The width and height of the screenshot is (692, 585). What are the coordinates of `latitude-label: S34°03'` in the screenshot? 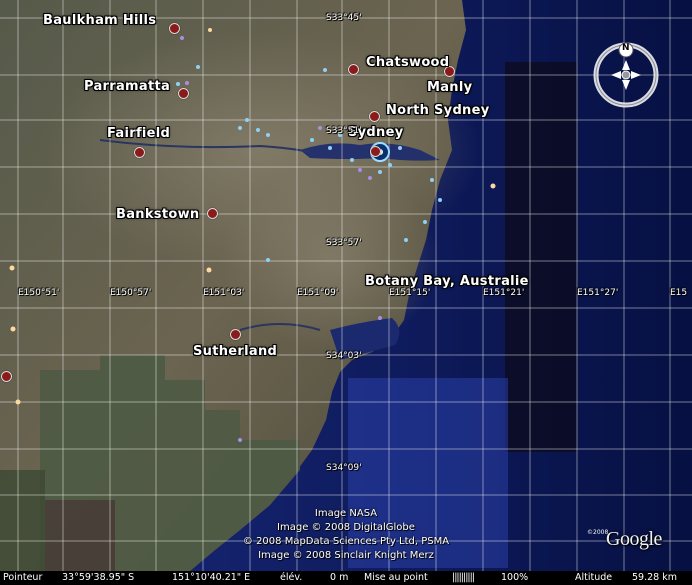 It's located at (344, 356).